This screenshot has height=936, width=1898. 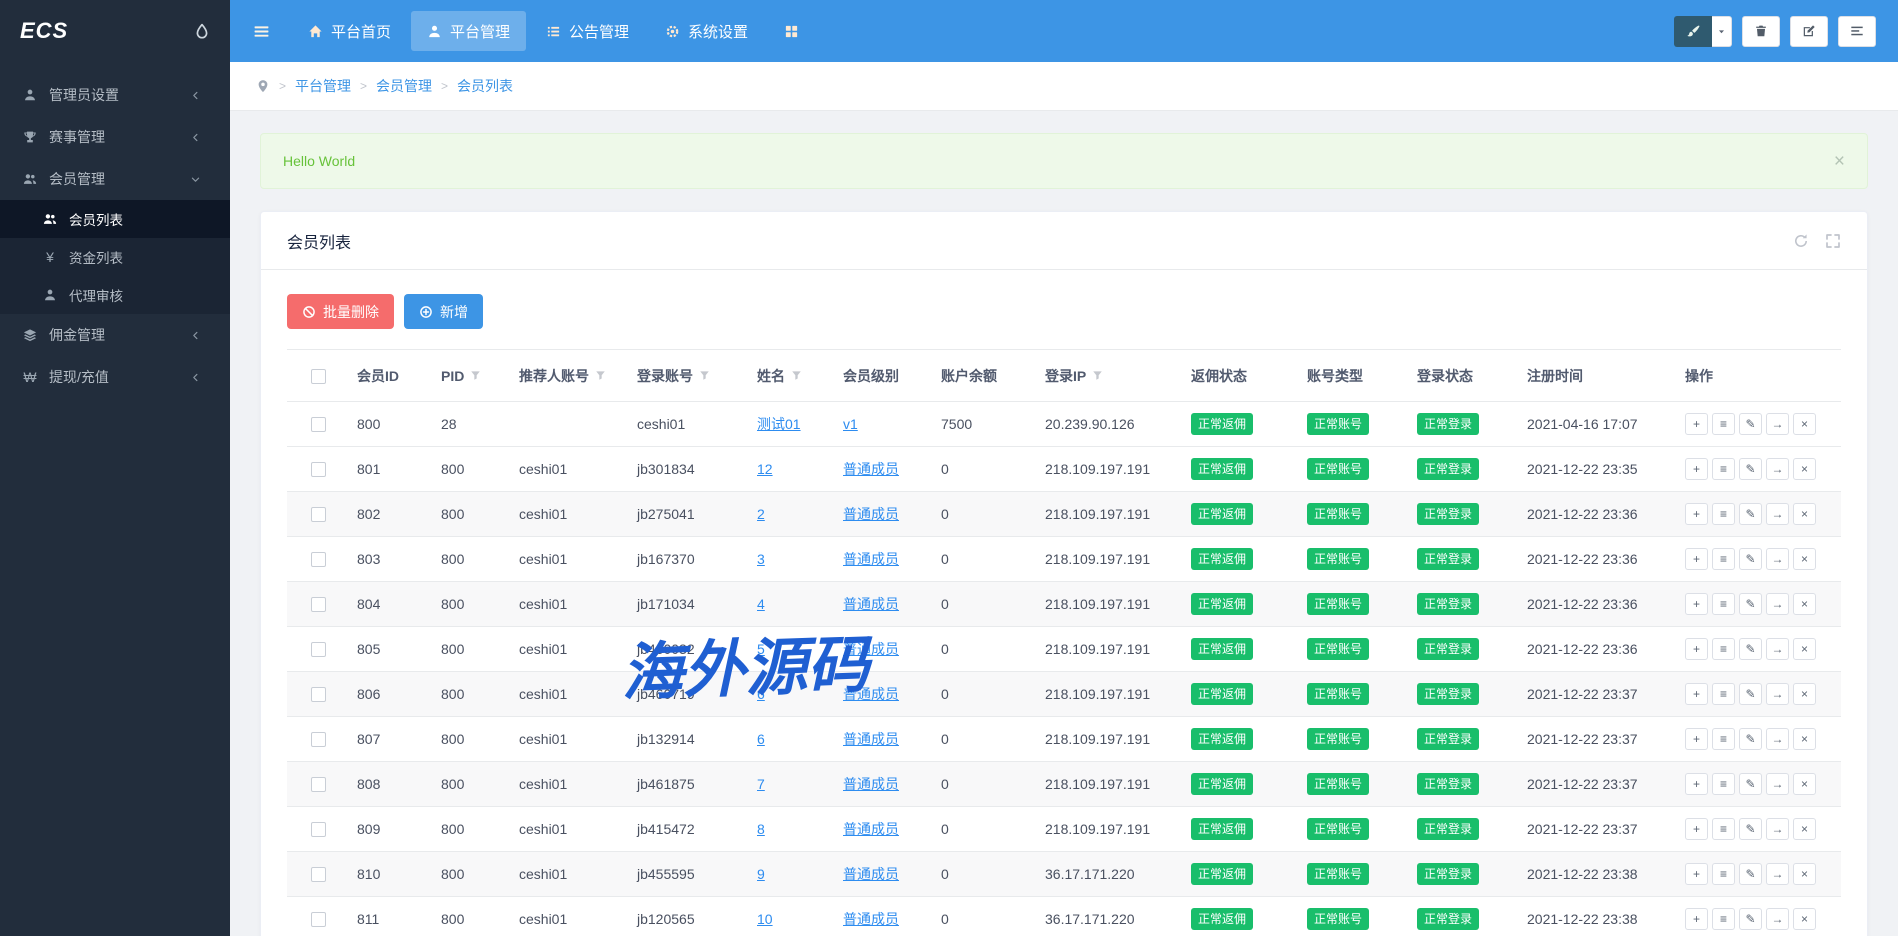 What do you see at coordinates (765, 469) in the screenshot?
I see `name-link: 12` at bounding box center [765, 469].